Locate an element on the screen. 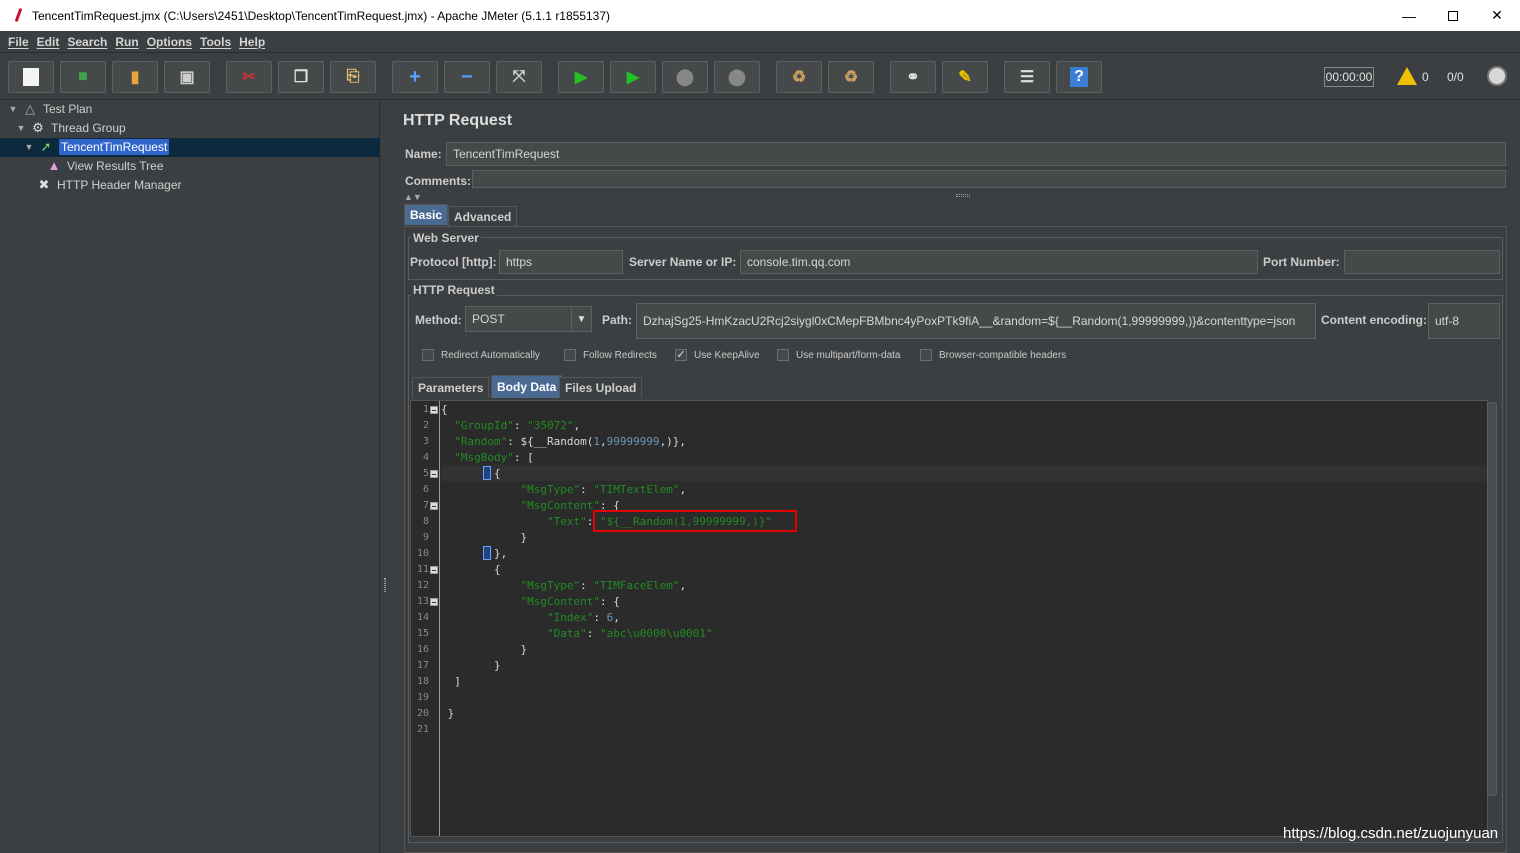  menu-search: Search is located at coordinates (87, 42).